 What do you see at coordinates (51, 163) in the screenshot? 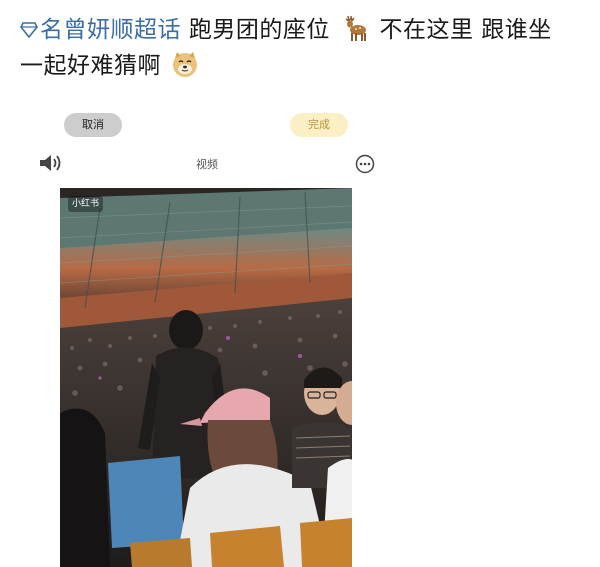
I see `speaker-icon` at bounding box center [51, 163].